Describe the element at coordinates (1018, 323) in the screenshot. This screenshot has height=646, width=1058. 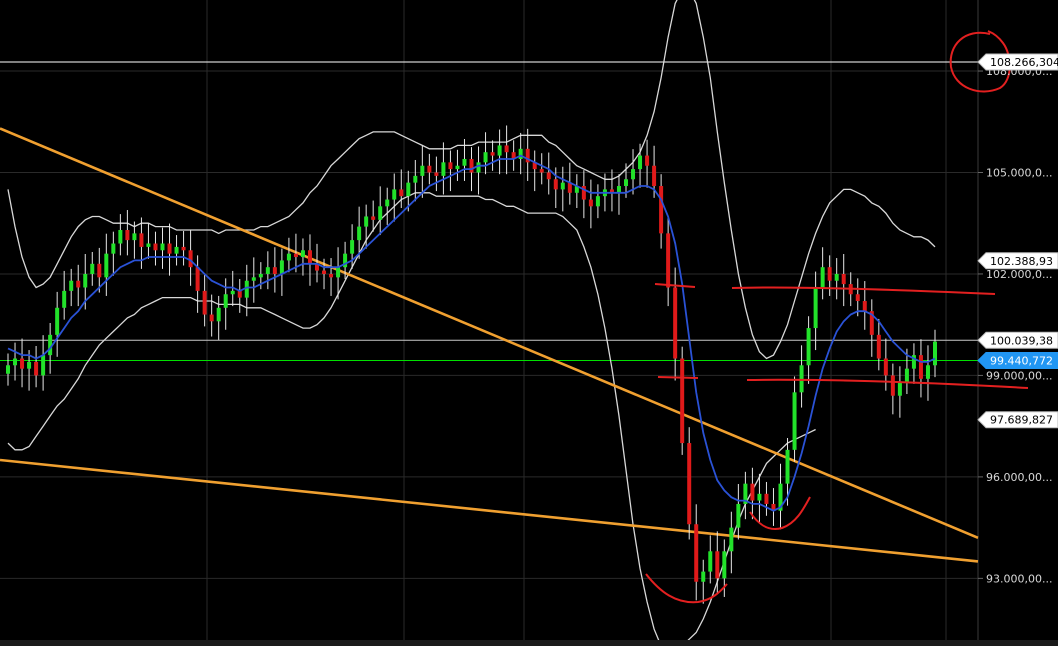
I see `price-axis-panel` at that location.